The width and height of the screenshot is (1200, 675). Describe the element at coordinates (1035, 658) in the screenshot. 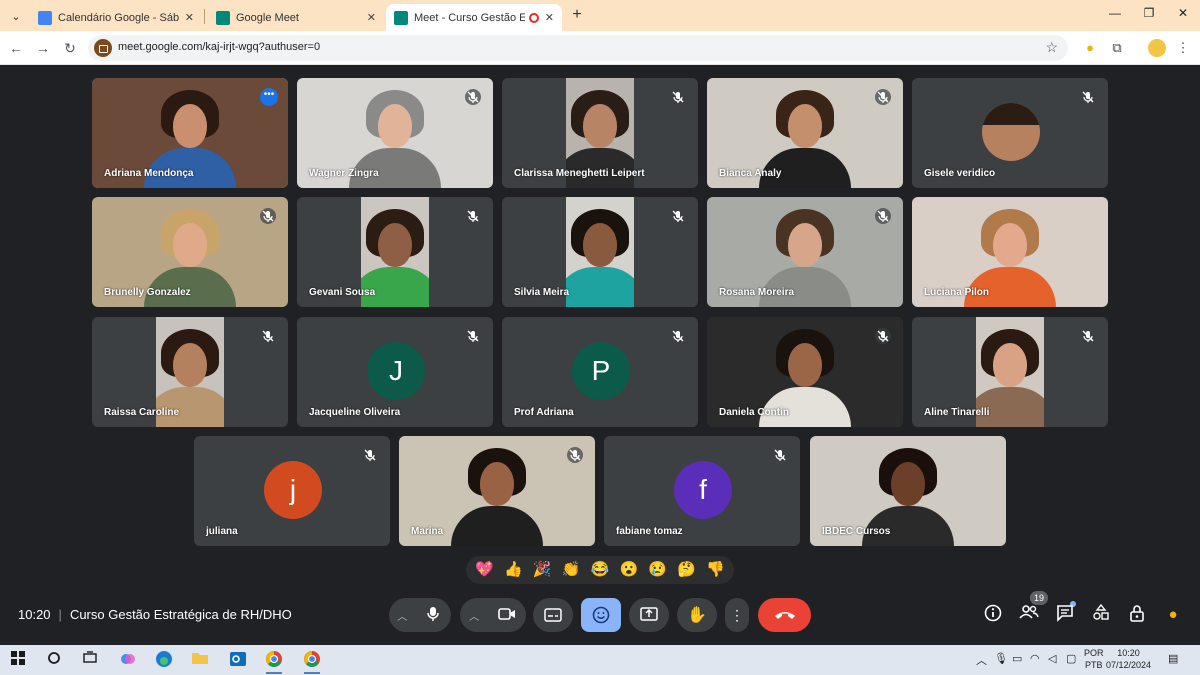

I see `wifi-icon: ◠` at that location.